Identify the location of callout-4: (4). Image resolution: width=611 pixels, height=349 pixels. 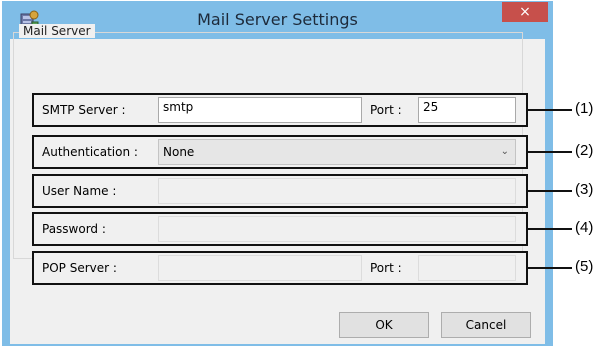
(584, 227).